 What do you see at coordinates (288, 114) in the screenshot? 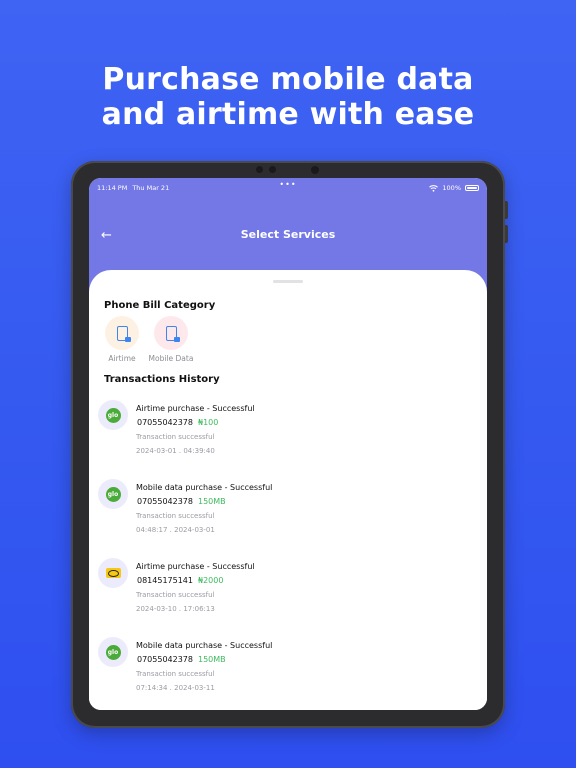
I see `headline-line-2: and airtime with ease` at bounding box center [288, 114].